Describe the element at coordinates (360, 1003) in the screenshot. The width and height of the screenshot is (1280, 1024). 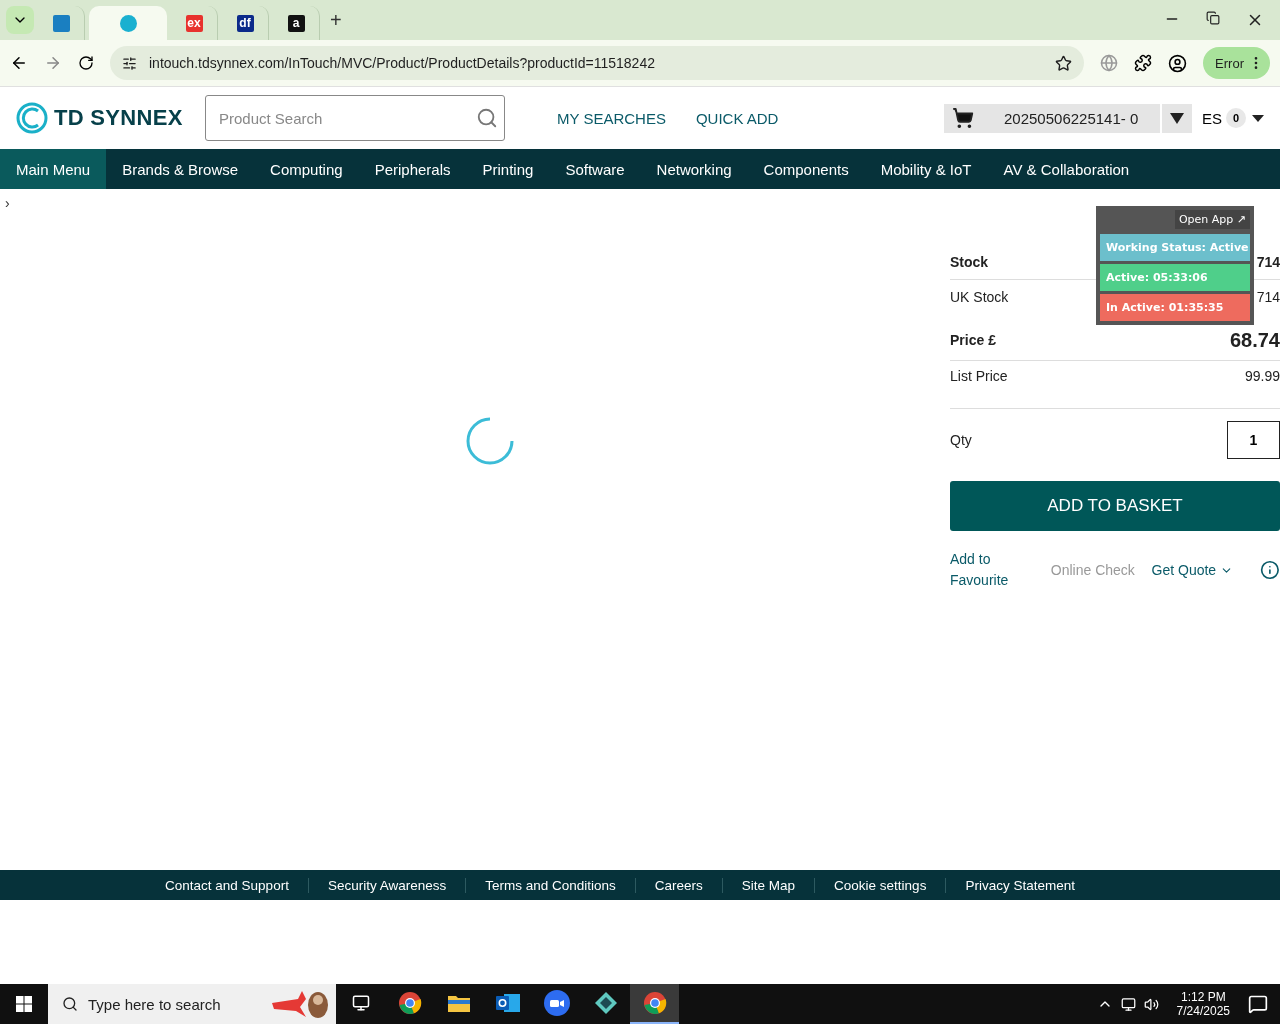
I see `task-view-icon` at that location.